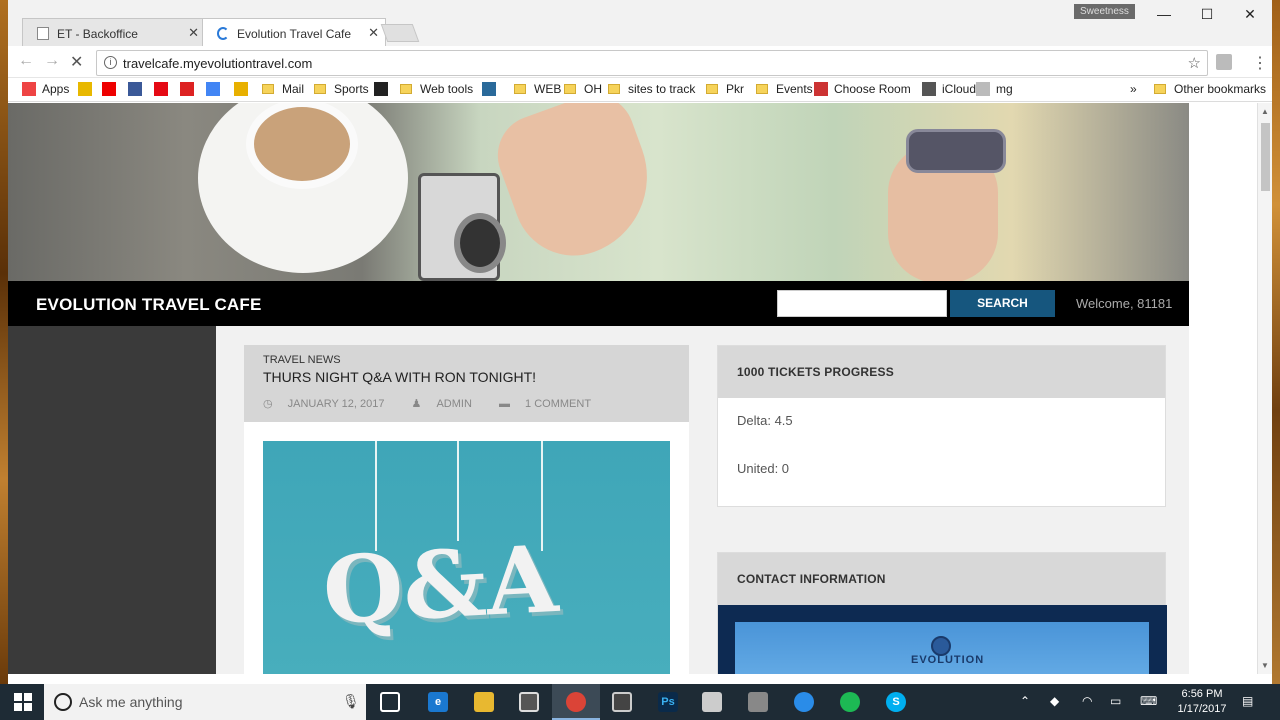 This screenshot has height=720, width=1280. What do you see at coordinates (537, 89) in the screenshot?
I see `bookmark-web: WEB` at bounding box center [537, 89].